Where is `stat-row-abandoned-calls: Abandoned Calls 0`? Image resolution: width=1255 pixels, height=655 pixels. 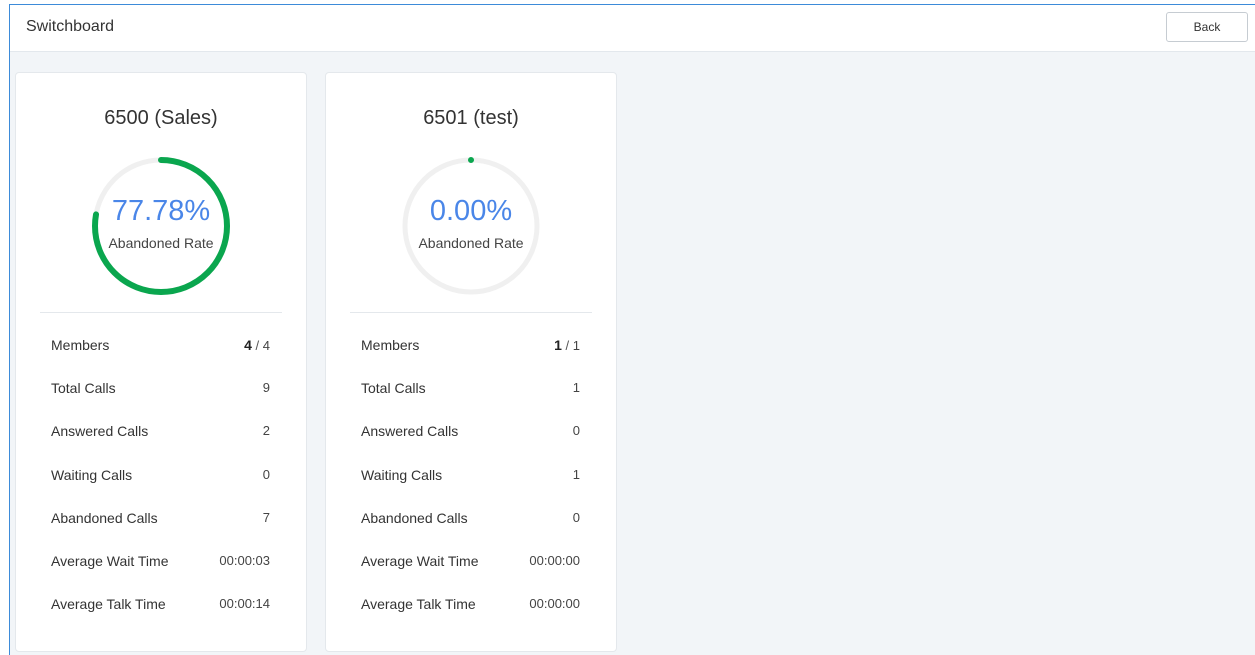
stat-row-abandoned-calls: Abandoned Calls 0 is located at coordinates (470, 531).